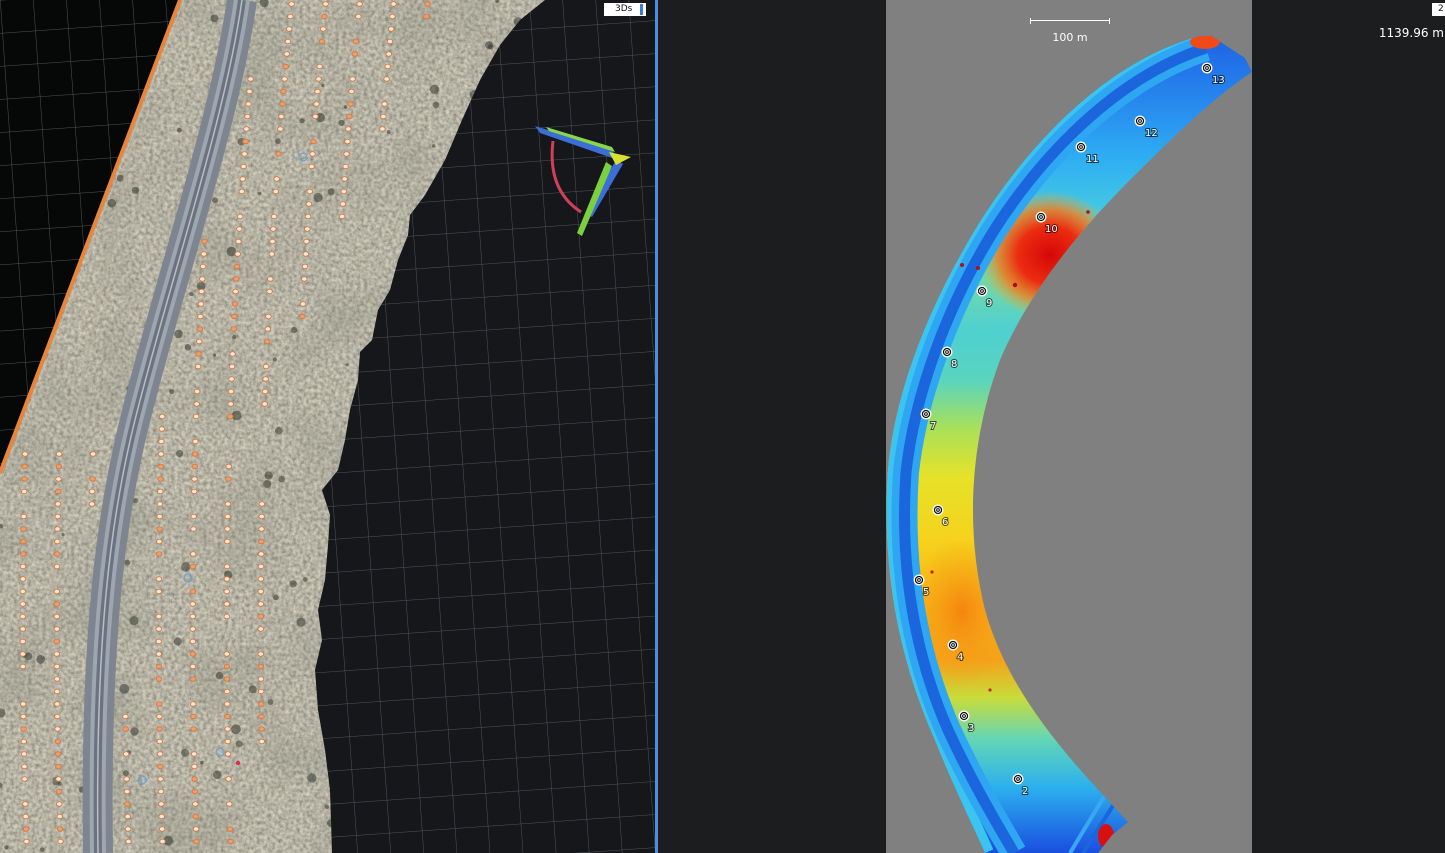 The width and height of the screenshot is (1445, 853). What do you see at coordinates (238, 763) in the screenshot?
I see `ground-target-point` at bounding box center [238, 763].